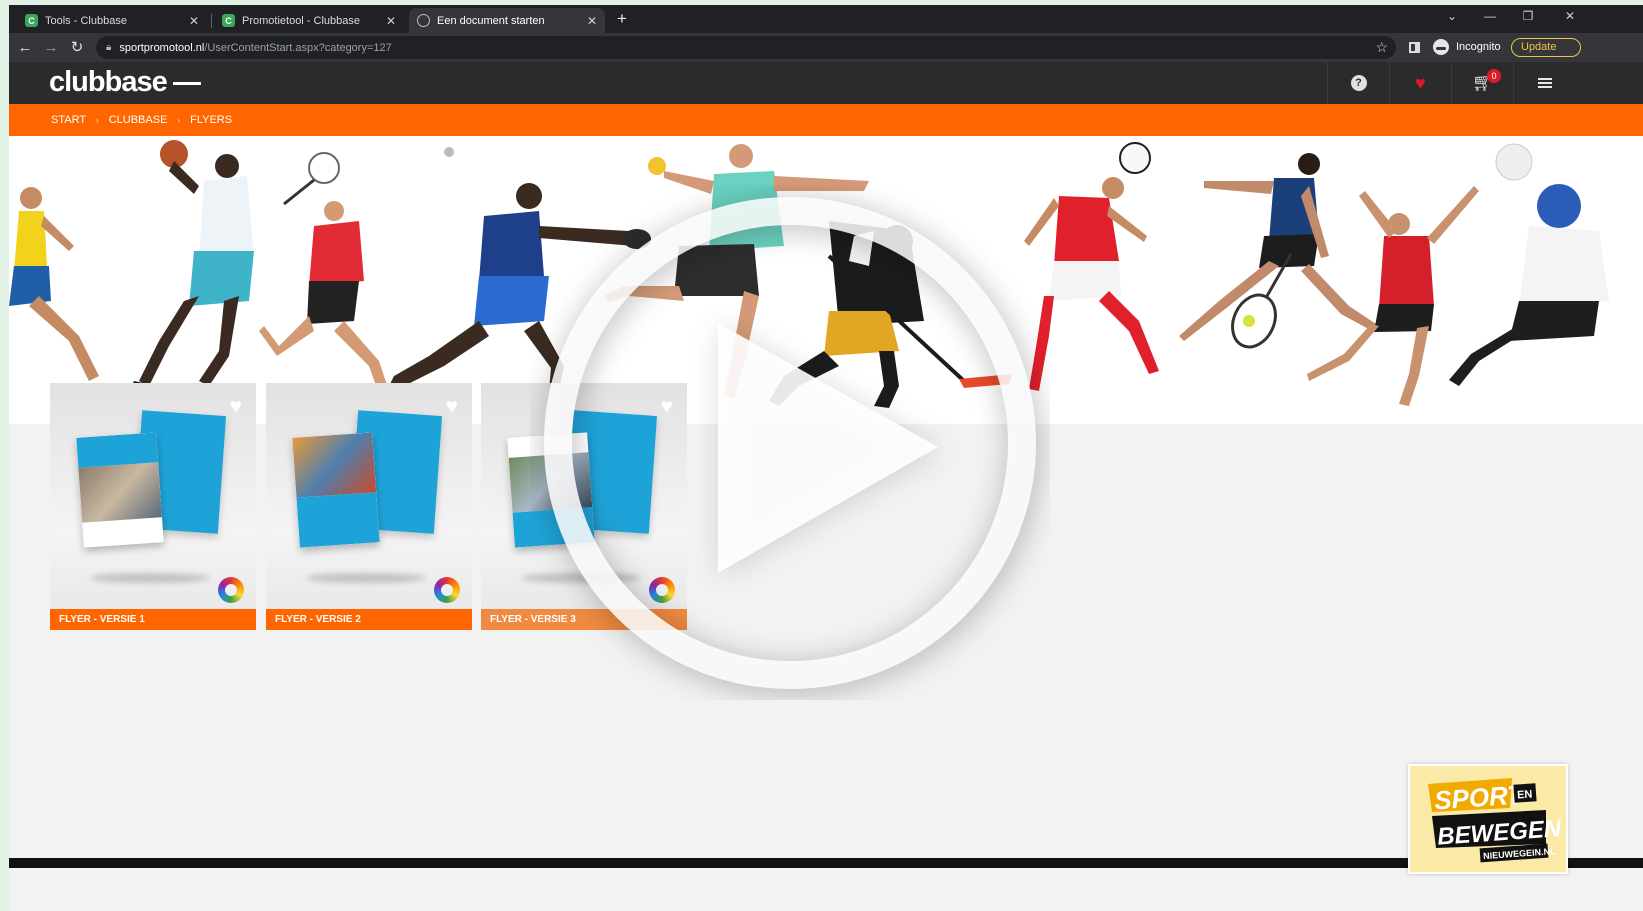 The height and width of the screenshot is (911, 1643). I want to click on lock-icon: 🔒︎, so click(109, 47).